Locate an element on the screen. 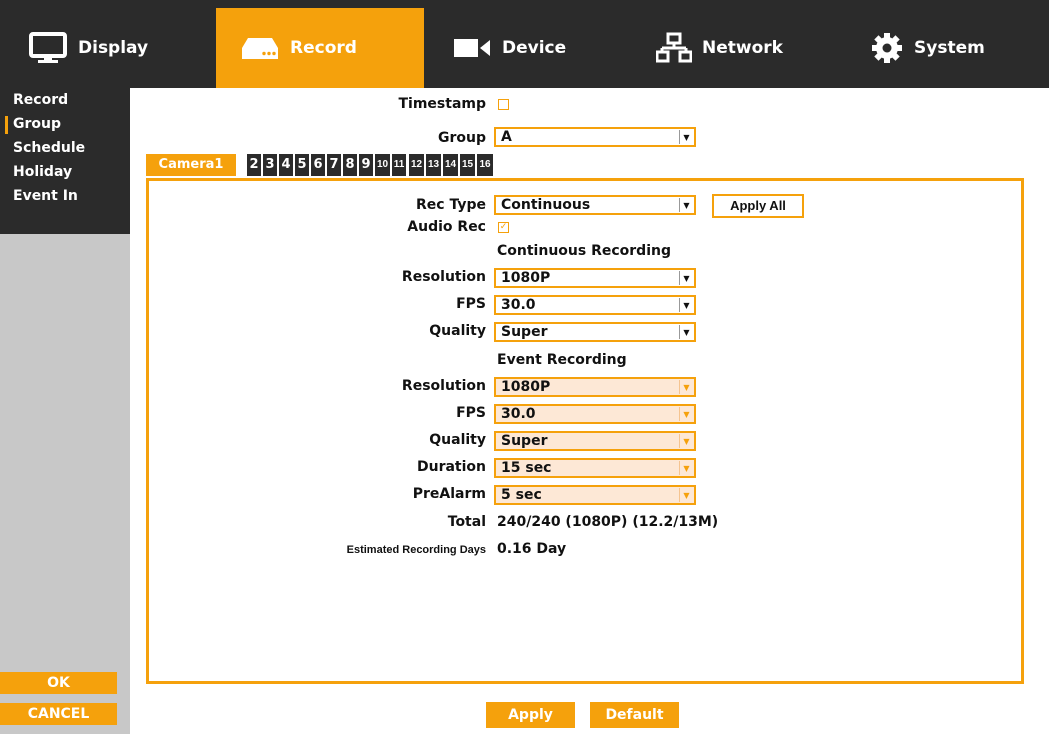 The image size is (1049, 734). sidebar-item-holiday: Holiday is located at coordinates (65, 172).